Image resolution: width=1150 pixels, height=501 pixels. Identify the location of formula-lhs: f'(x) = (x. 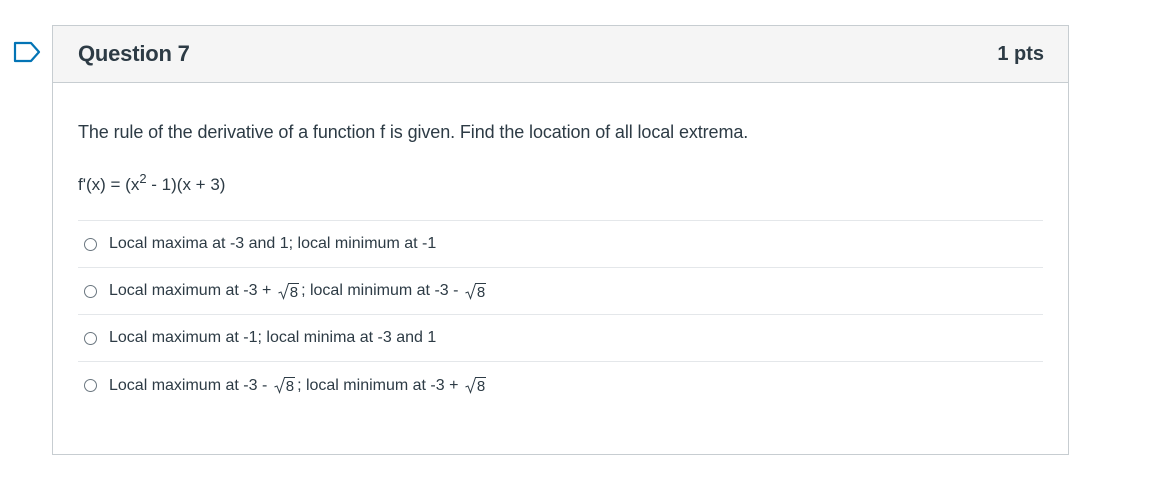
(109, 184).